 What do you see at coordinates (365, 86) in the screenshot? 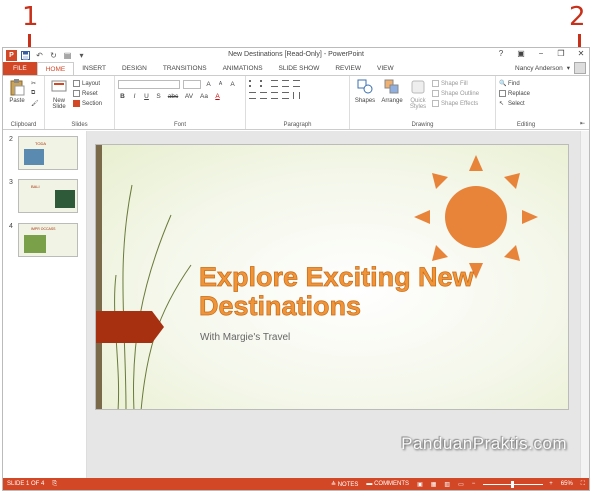
I see `shapes-icon` at bounding box center [365, 86].